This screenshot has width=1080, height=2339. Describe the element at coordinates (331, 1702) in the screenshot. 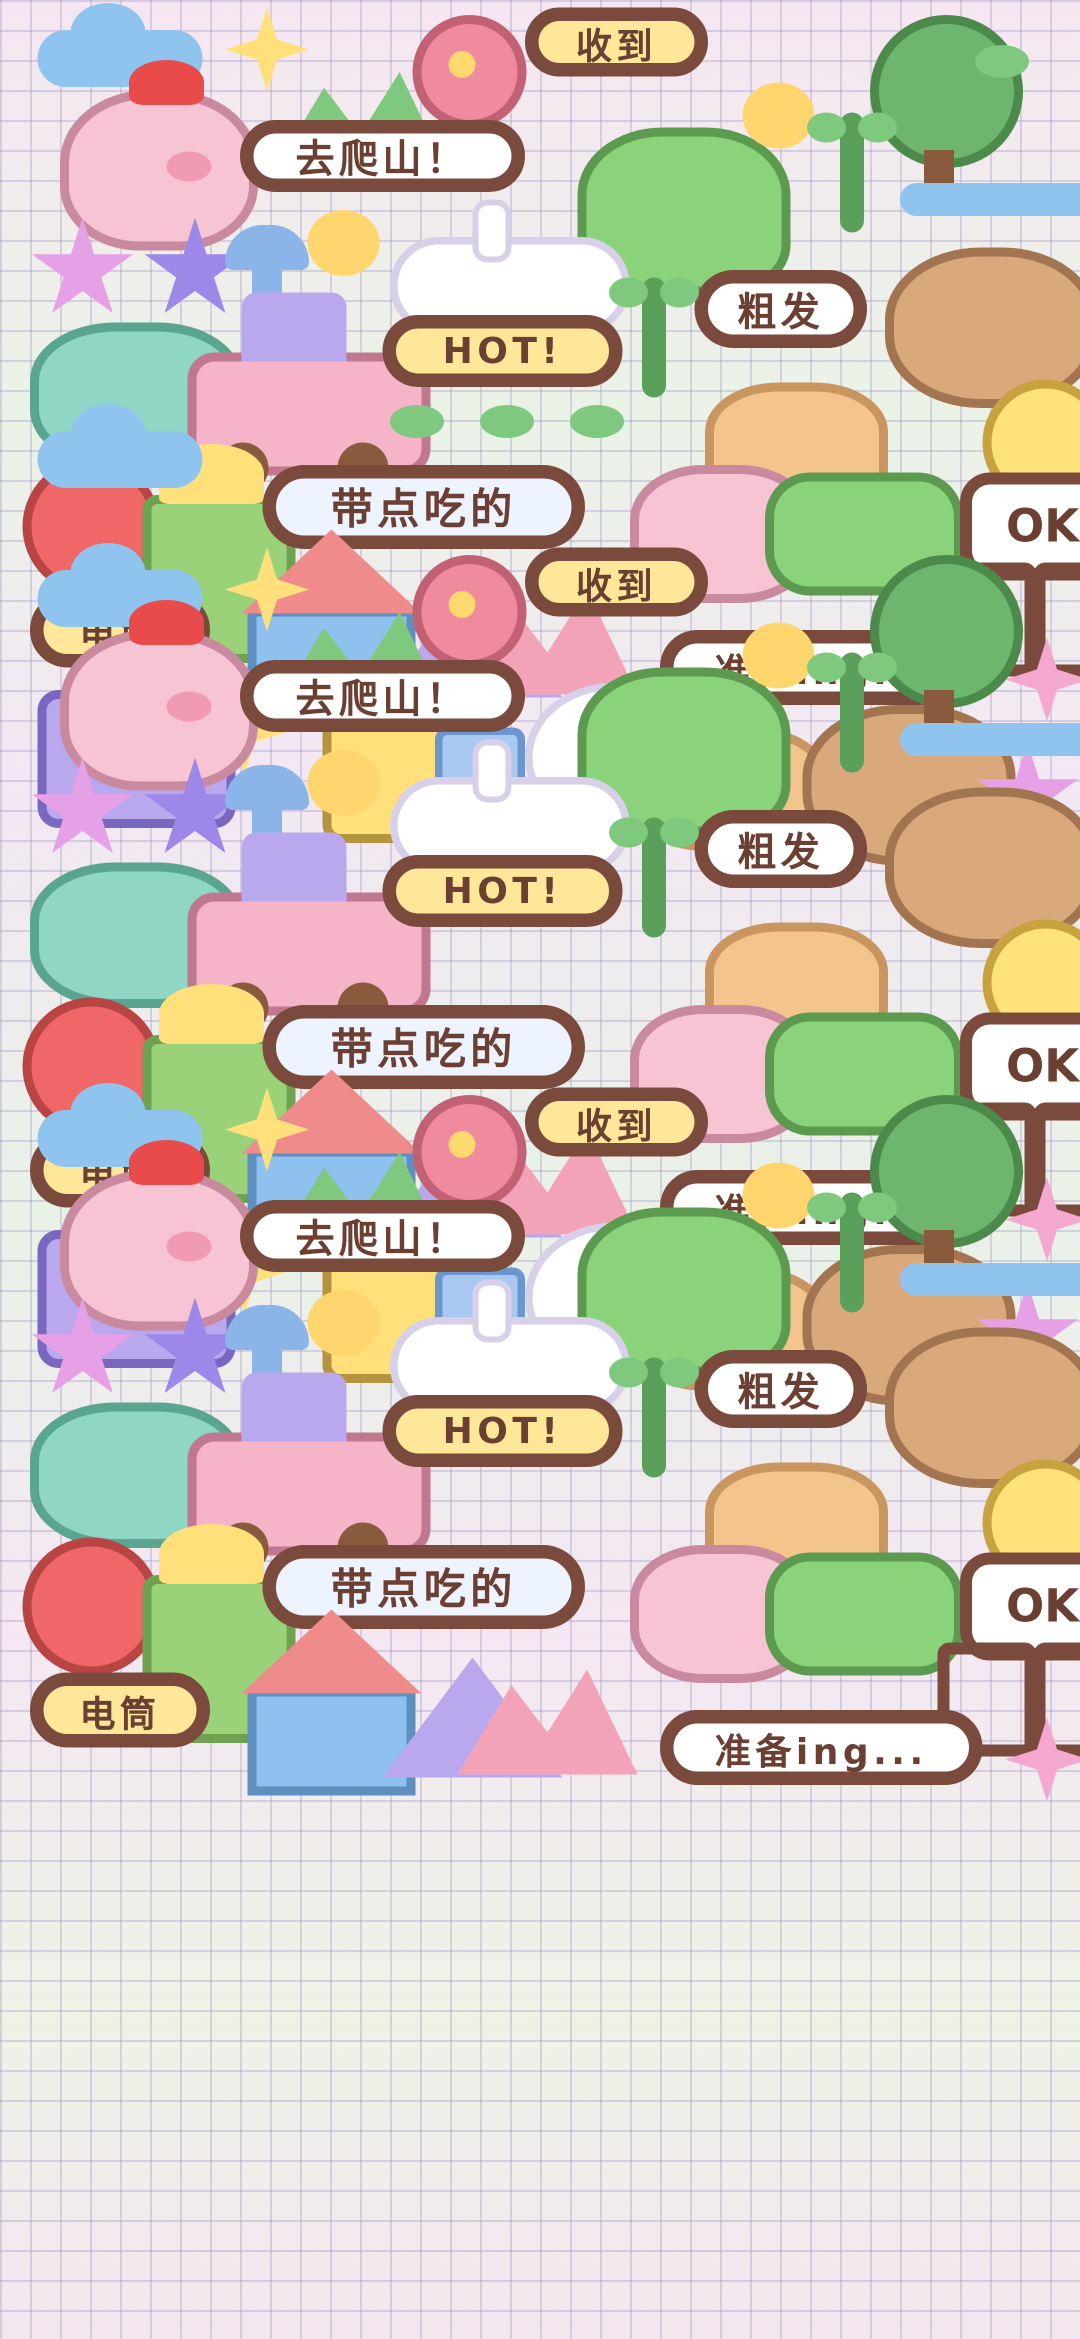

I see `house-icon` at that location.